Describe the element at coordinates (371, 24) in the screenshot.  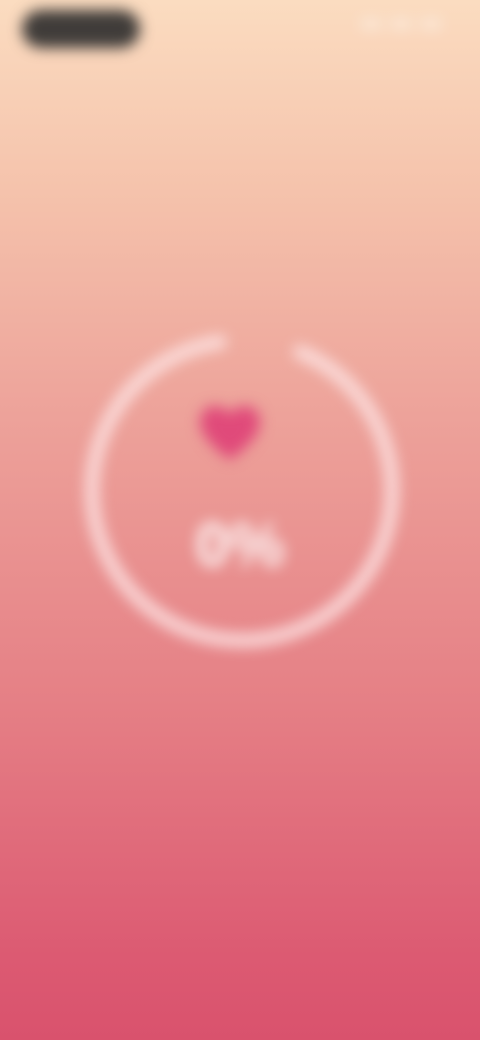
I see `signal-icon` at that location.